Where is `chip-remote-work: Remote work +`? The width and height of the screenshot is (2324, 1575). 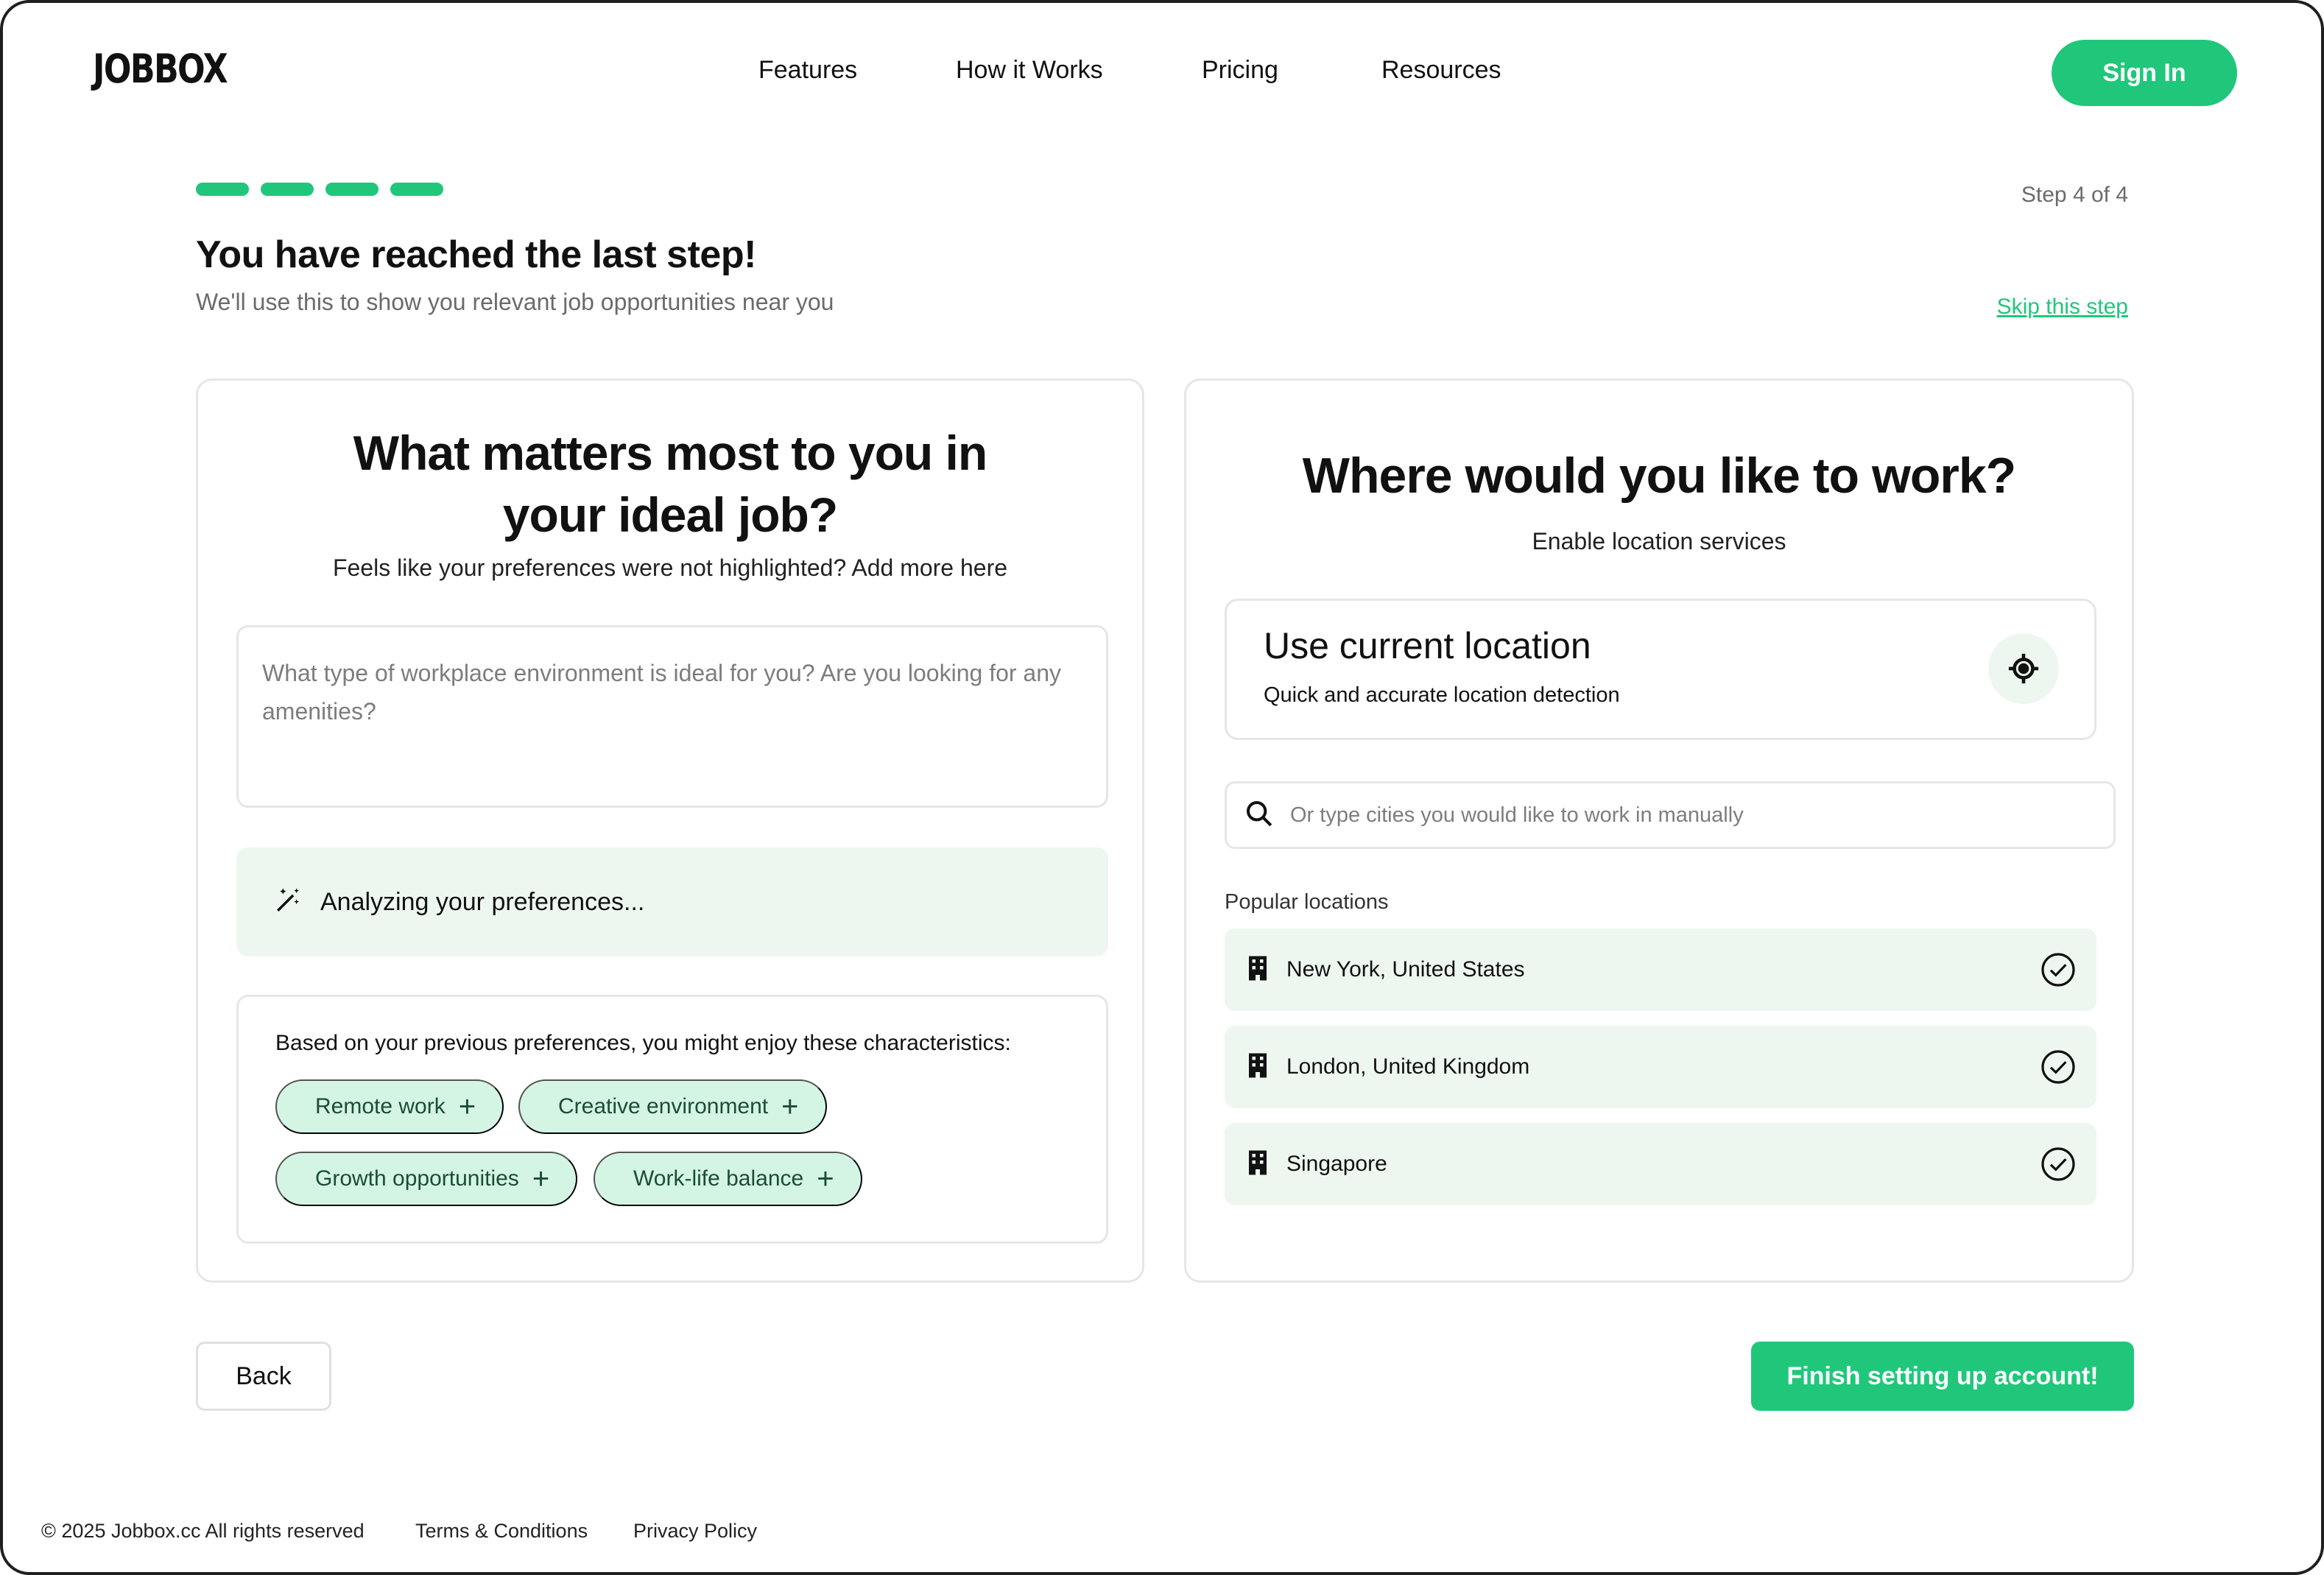
chip-remote-work: Remote work + is located at coordinates (389, 1106).